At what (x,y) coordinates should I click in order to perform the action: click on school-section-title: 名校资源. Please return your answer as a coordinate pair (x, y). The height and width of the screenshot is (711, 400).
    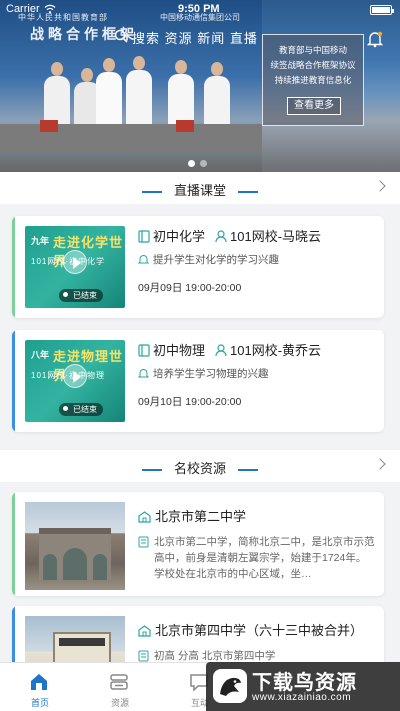
    Looking at the image, I should click on (200, 467).